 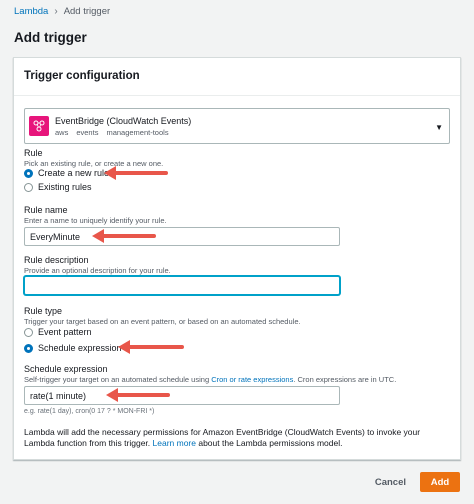 I want to click on breadcrumb-current: Add trigger, so click(x=87, y=11).